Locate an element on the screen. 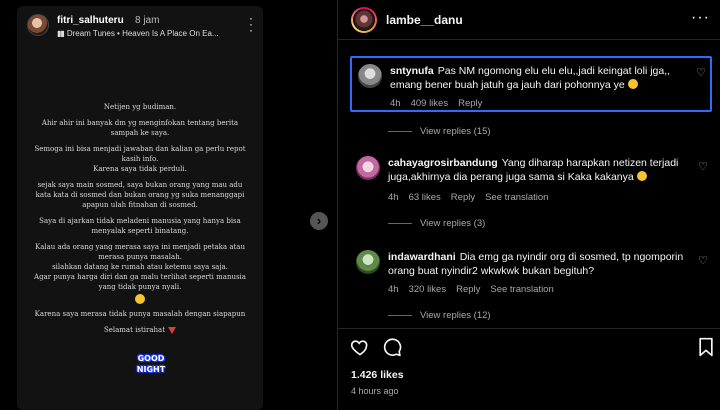  likes-count: 1.426 likes is located at coordinates (377, 375).